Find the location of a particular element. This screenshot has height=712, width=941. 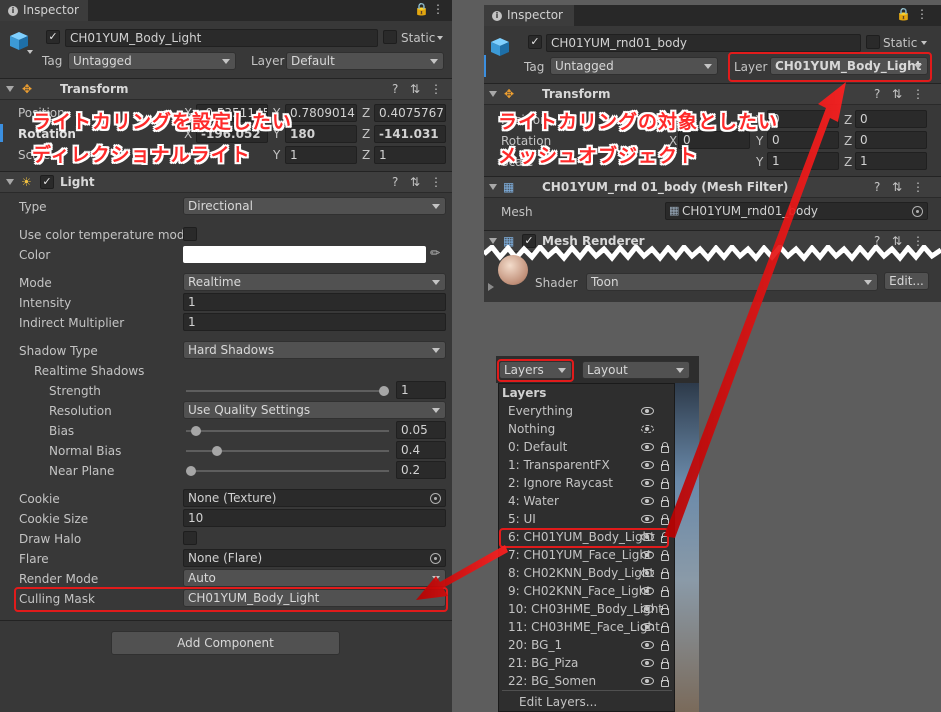

arrow-up-to-layer is located at coordinates (755, 310).